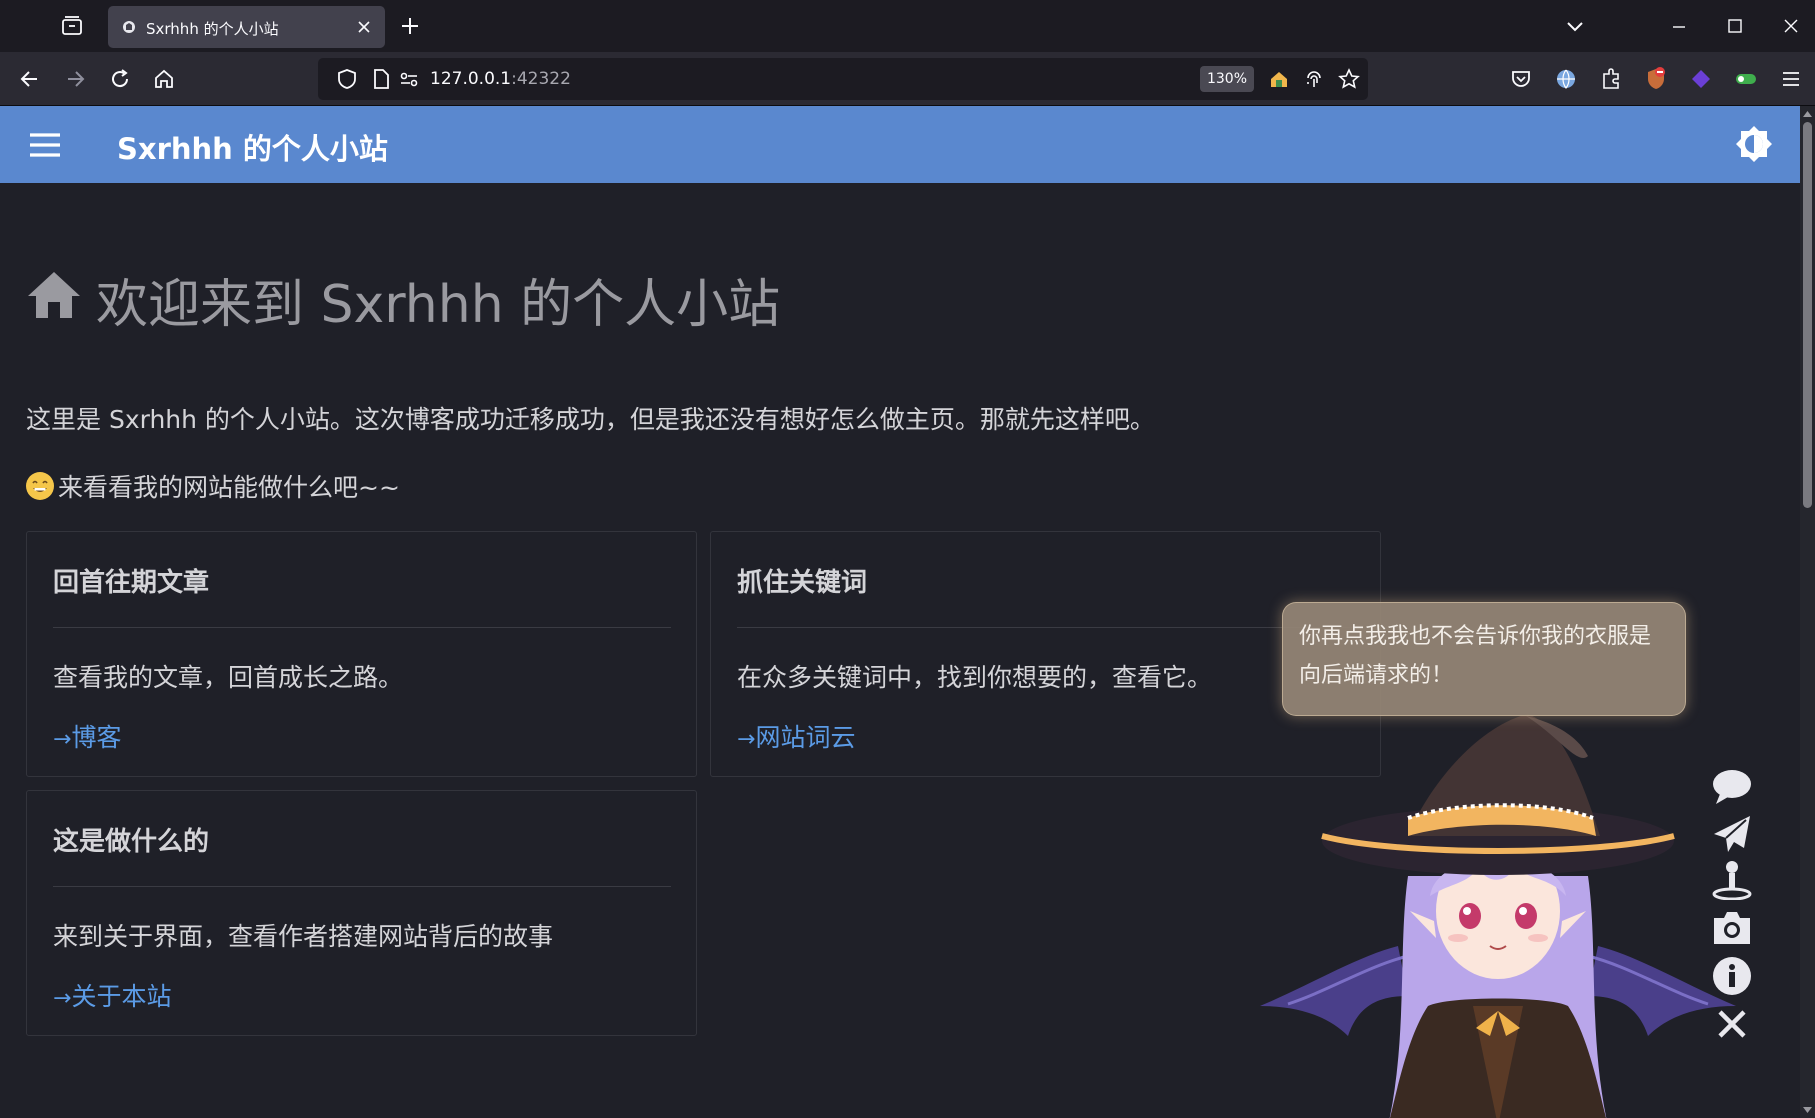 The width and height of the screenshot is (1815, 1118). What do you see at coordinates (1475, 656) in the screenshot?
I see `bubble-text: 你再点我我也不会告诉你我的衣服是向后端请求的！` at bounding box center [1475, 656].